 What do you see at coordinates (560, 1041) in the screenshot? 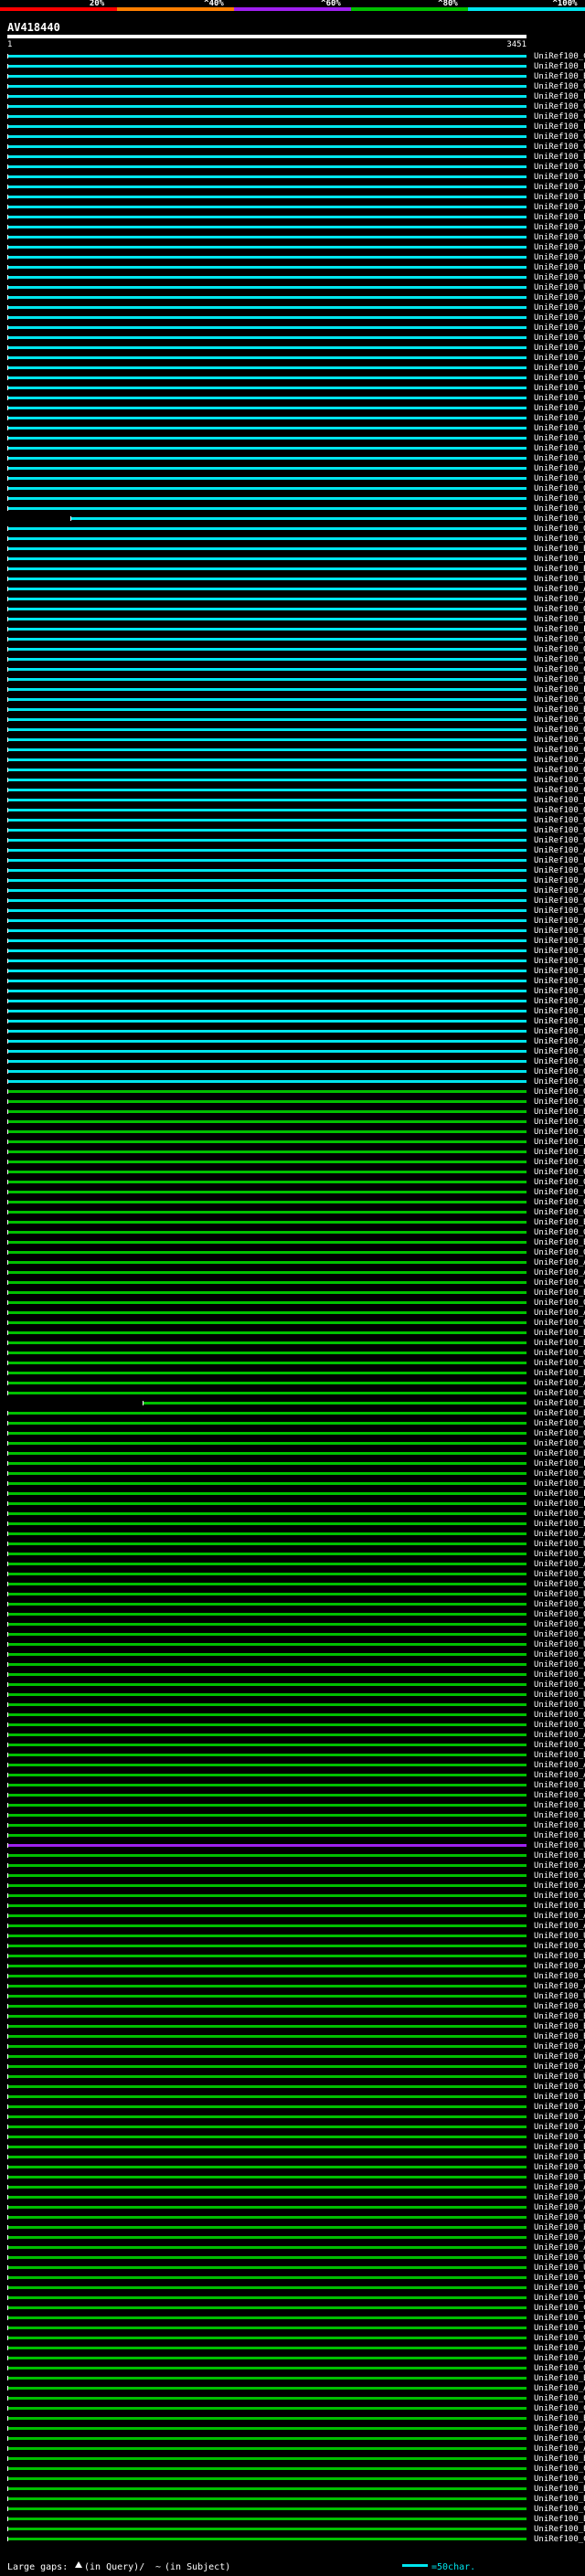
I see `hit-label: UniRef100_A4S475` at bounding box center [560, 1041].